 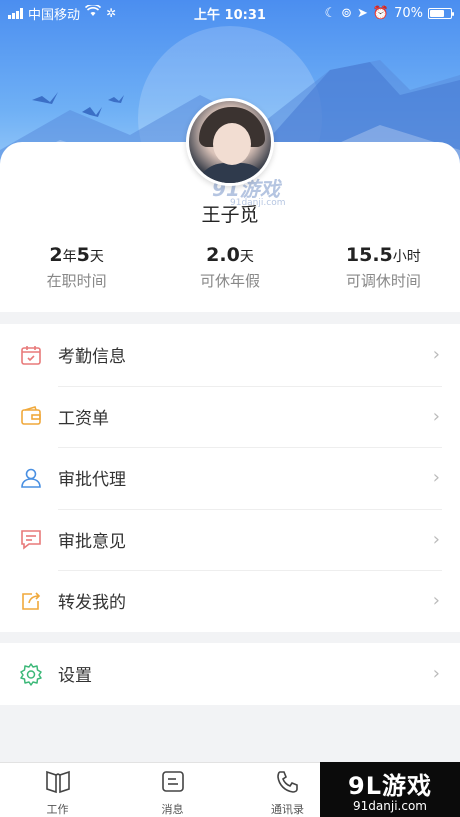 I want to click on menu-item-label: 审批代理, so click(x=92, y=480).